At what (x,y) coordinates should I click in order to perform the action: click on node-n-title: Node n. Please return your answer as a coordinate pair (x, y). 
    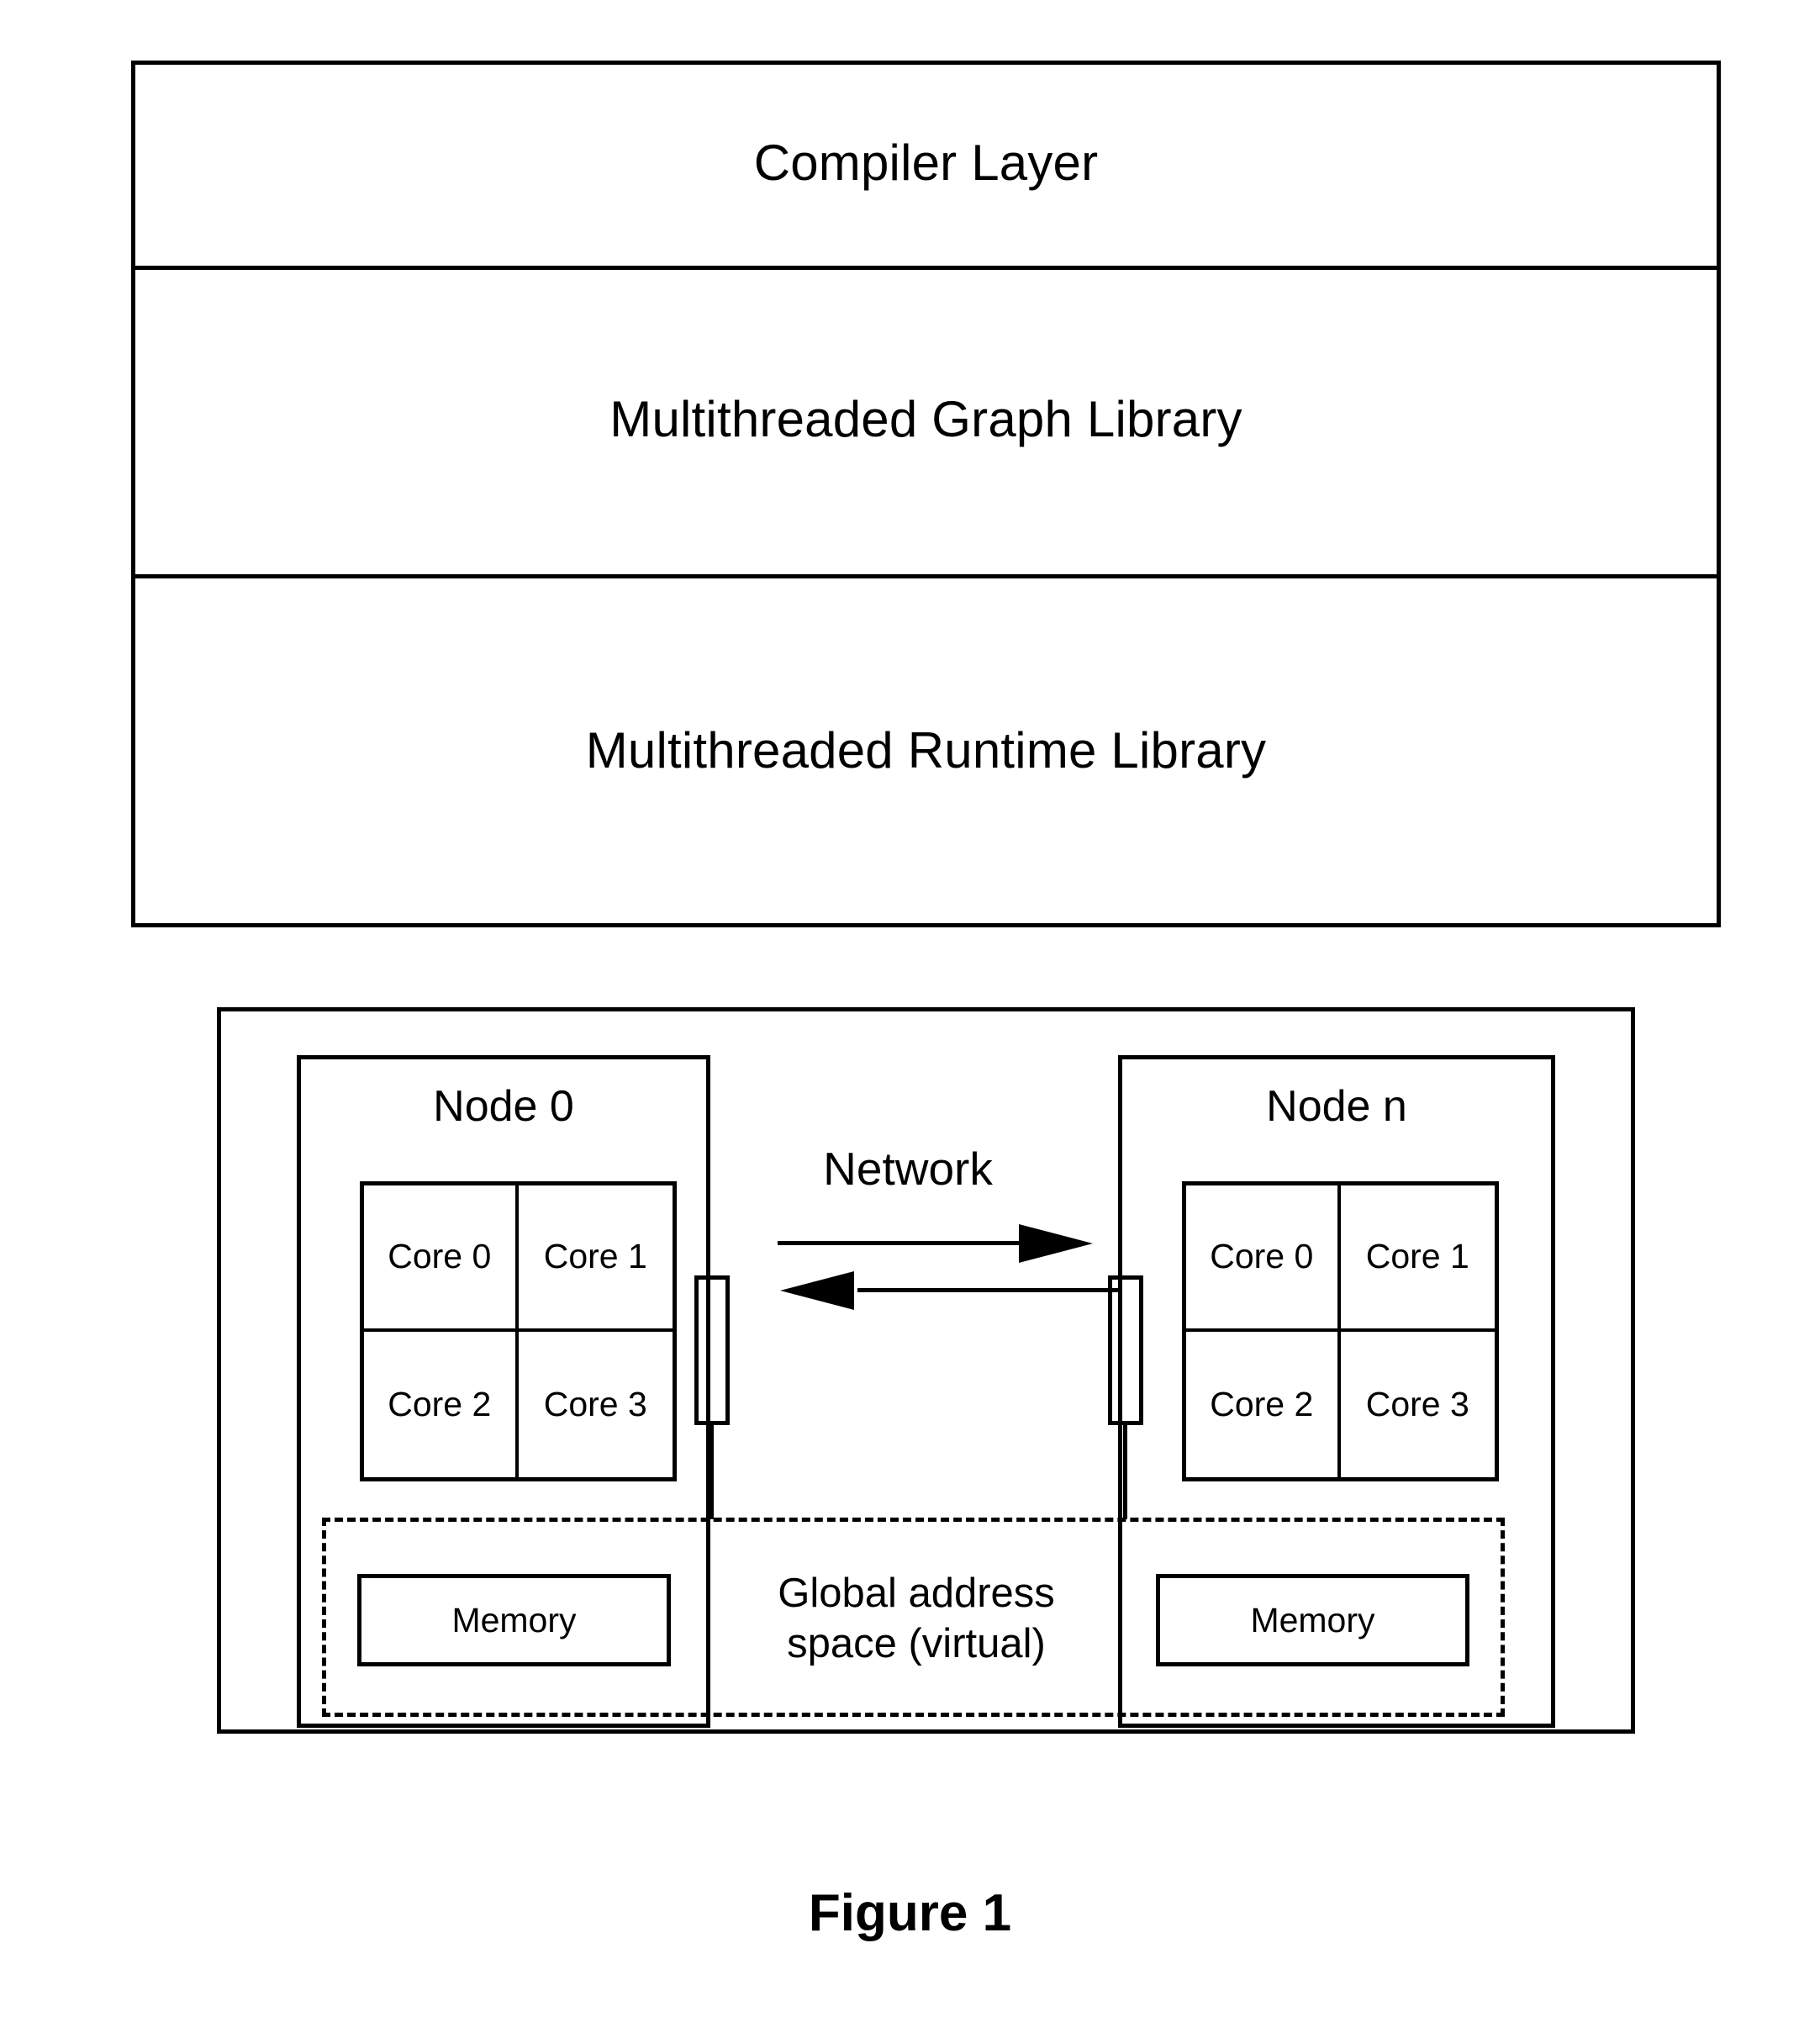
    Looking at the image, I should click on (1336, 1107).